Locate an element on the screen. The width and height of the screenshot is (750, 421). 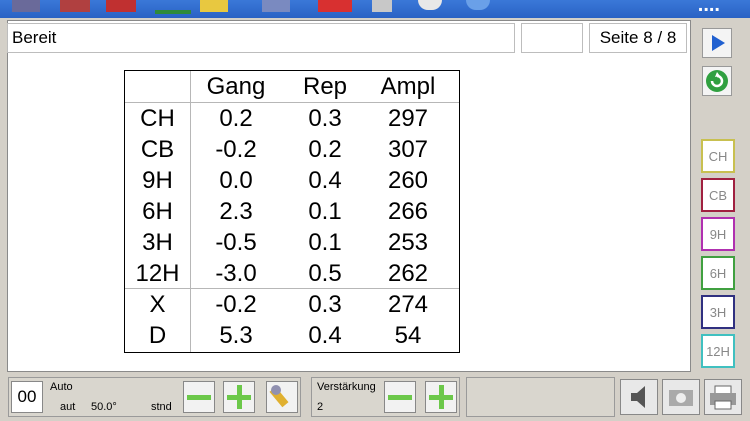
cell-ampl: 260 is located at coordinates (408, 180).